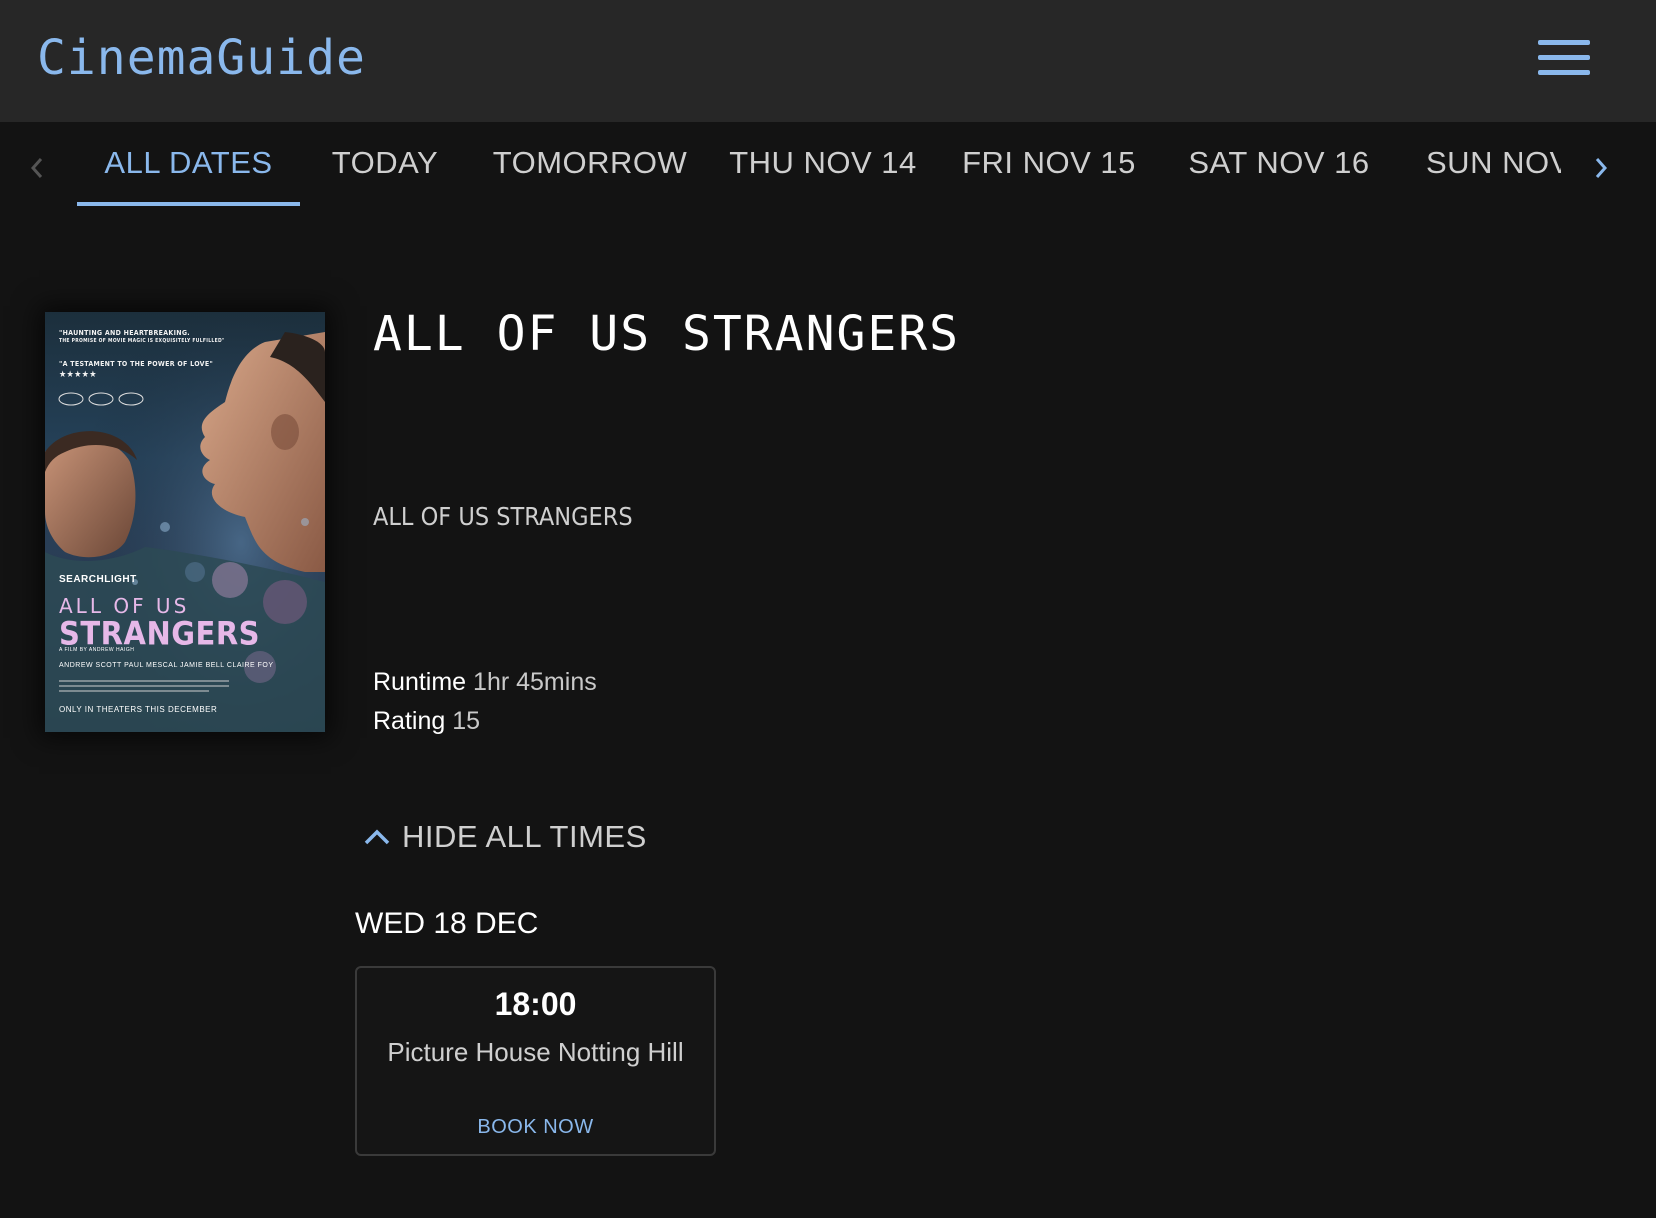 The image size is (1656, 1218). What do you see at coordinates (1049, 162) in the screenshot?
I see `tab-label: FRI NOV 15` at bounding box center [1049, 162].